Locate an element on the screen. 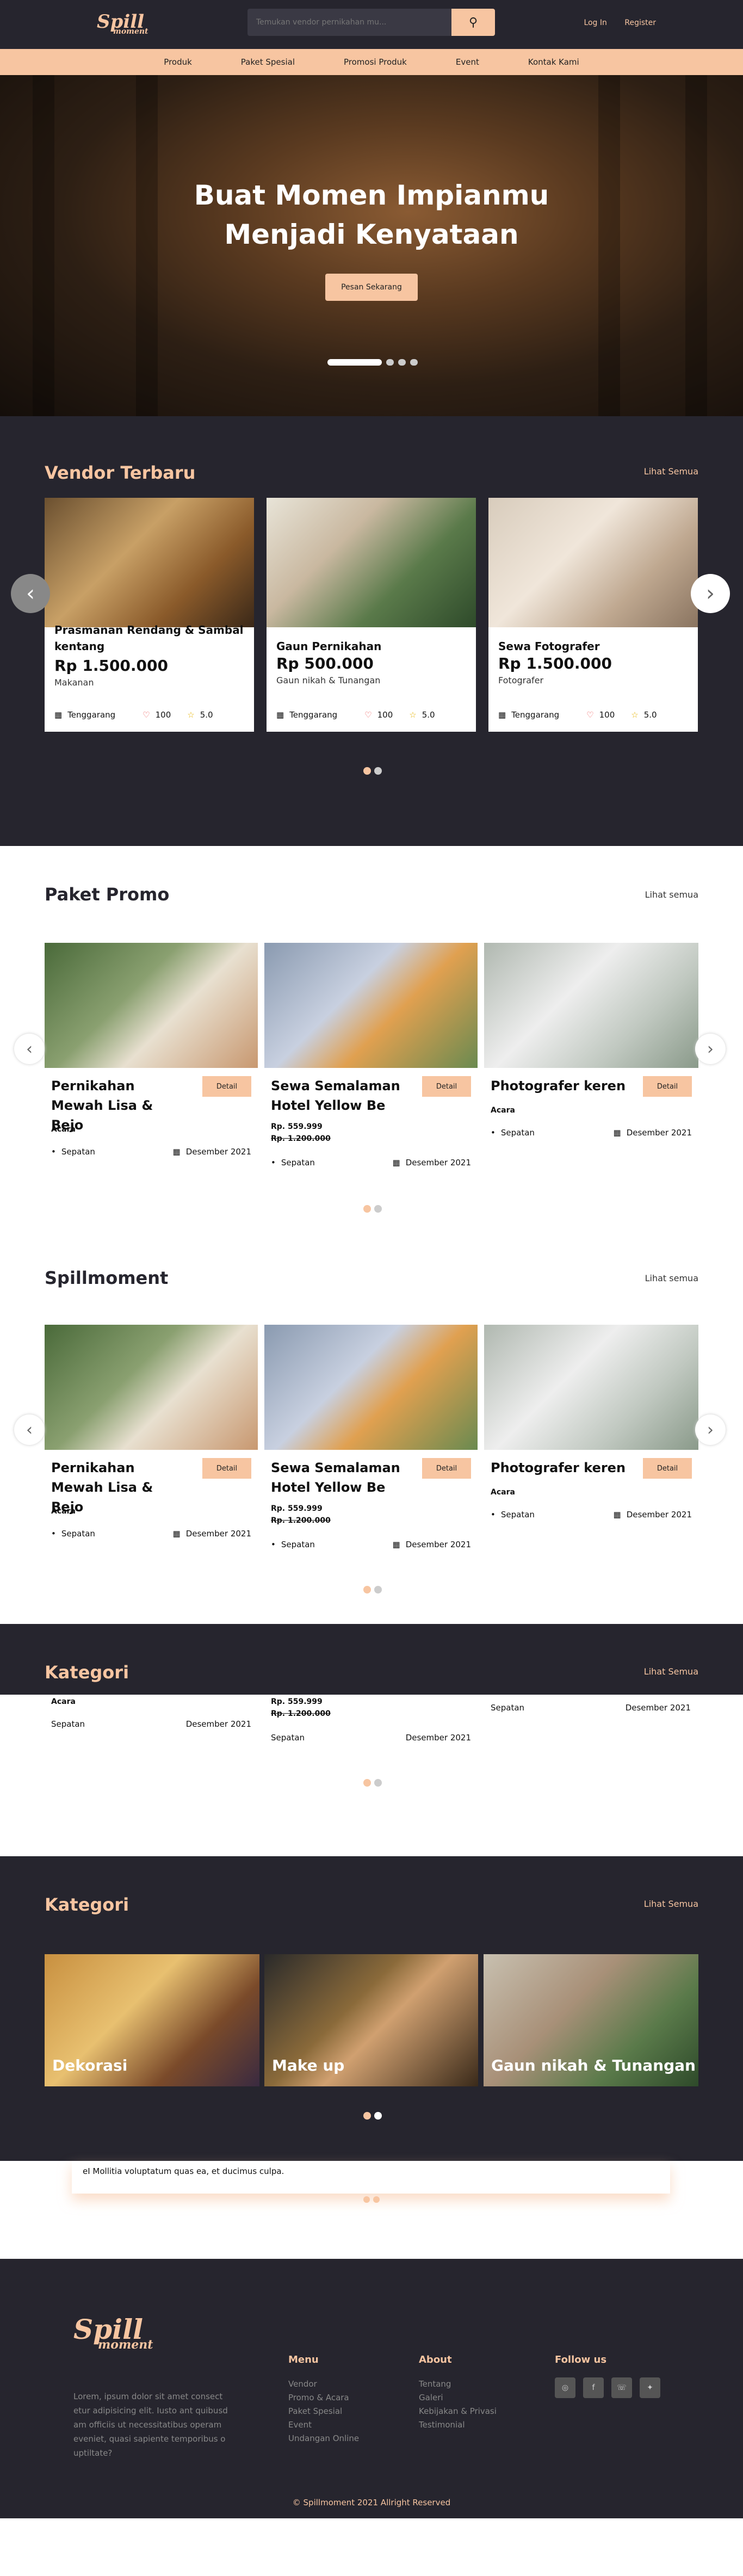 Image resolution: width=743 pixels, height=2576 pixels. whatsapp-icon: ☏ is located at coordinates (621, 2388).